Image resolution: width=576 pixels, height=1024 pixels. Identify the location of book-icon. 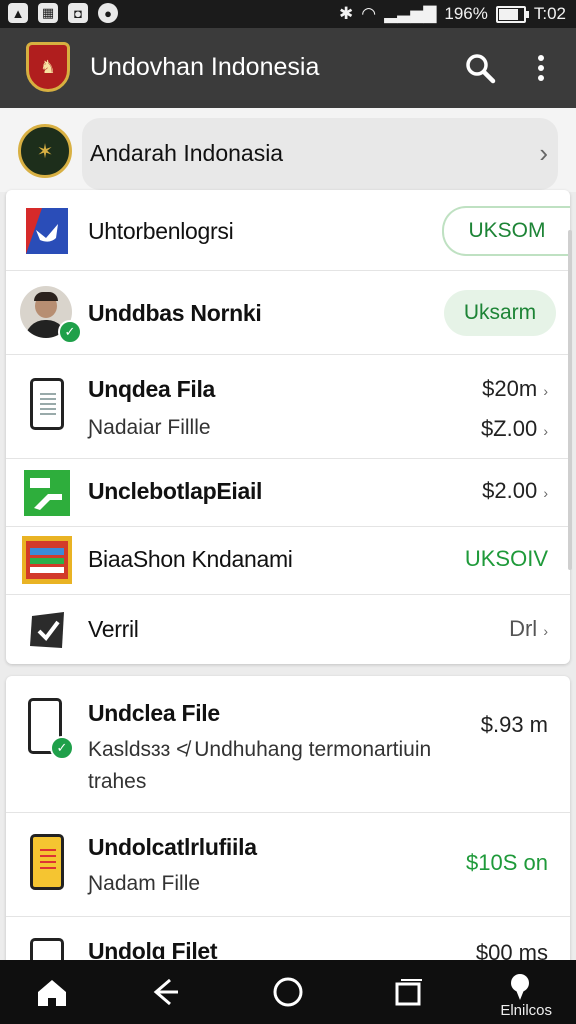
(47, 560).